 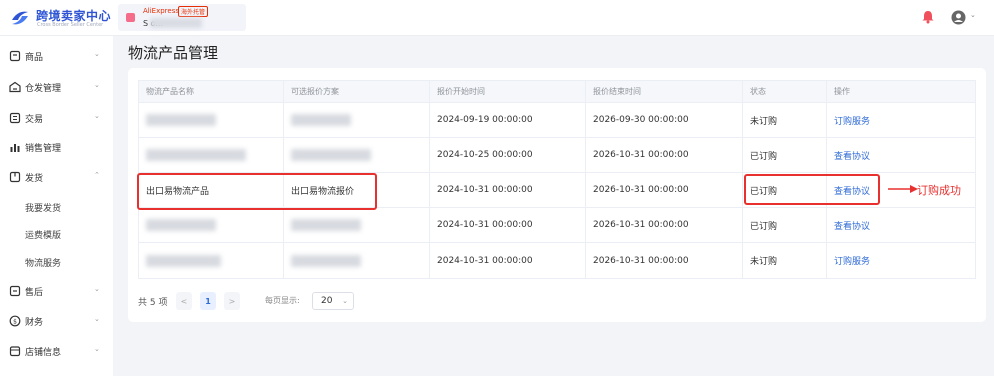 I want to click on sidebar-item-aftersale: 售后 ⌄, so click(x=56, y=291).